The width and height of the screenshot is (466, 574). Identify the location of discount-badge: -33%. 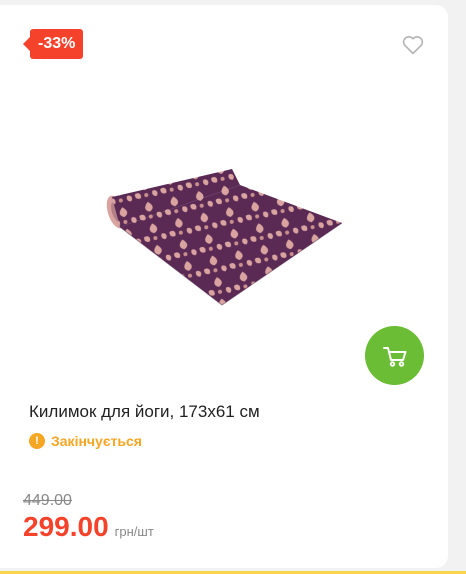
(53, 44).